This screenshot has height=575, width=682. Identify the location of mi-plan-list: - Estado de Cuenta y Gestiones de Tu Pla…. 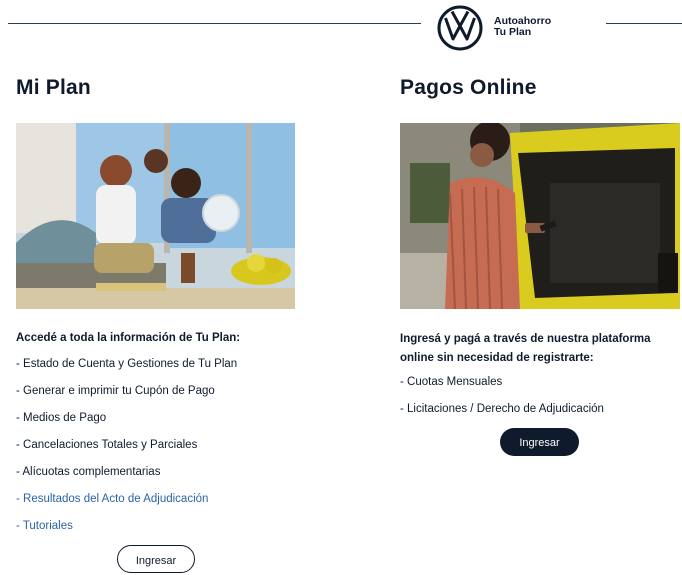
(126, 445).